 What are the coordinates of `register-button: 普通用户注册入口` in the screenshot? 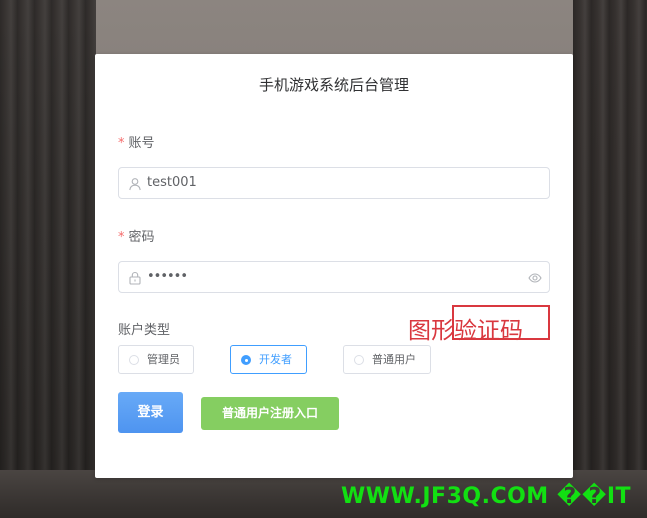 It's located at (270, 413).